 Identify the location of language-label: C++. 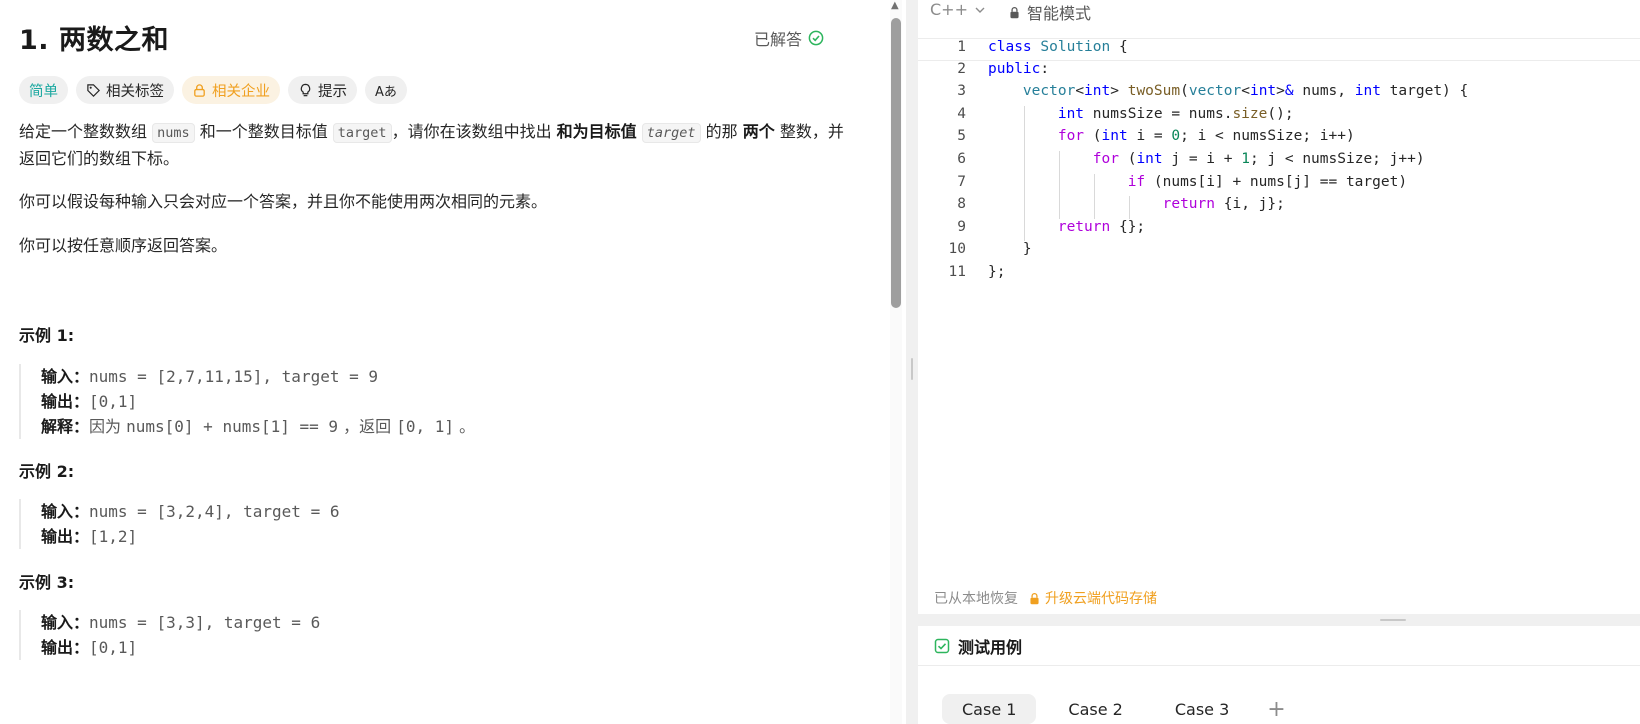
(949, 9).